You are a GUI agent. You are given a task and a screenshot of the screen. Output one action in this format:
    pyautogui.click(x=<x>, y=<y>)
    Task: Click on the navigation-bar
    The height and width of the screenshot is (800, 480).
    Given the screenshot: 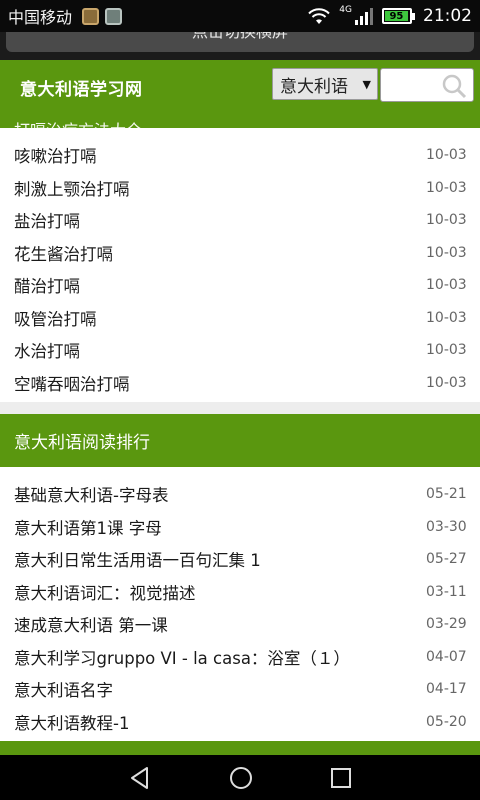 What is the action you would take?
    pyautogui.click(x=240, y=777)
    